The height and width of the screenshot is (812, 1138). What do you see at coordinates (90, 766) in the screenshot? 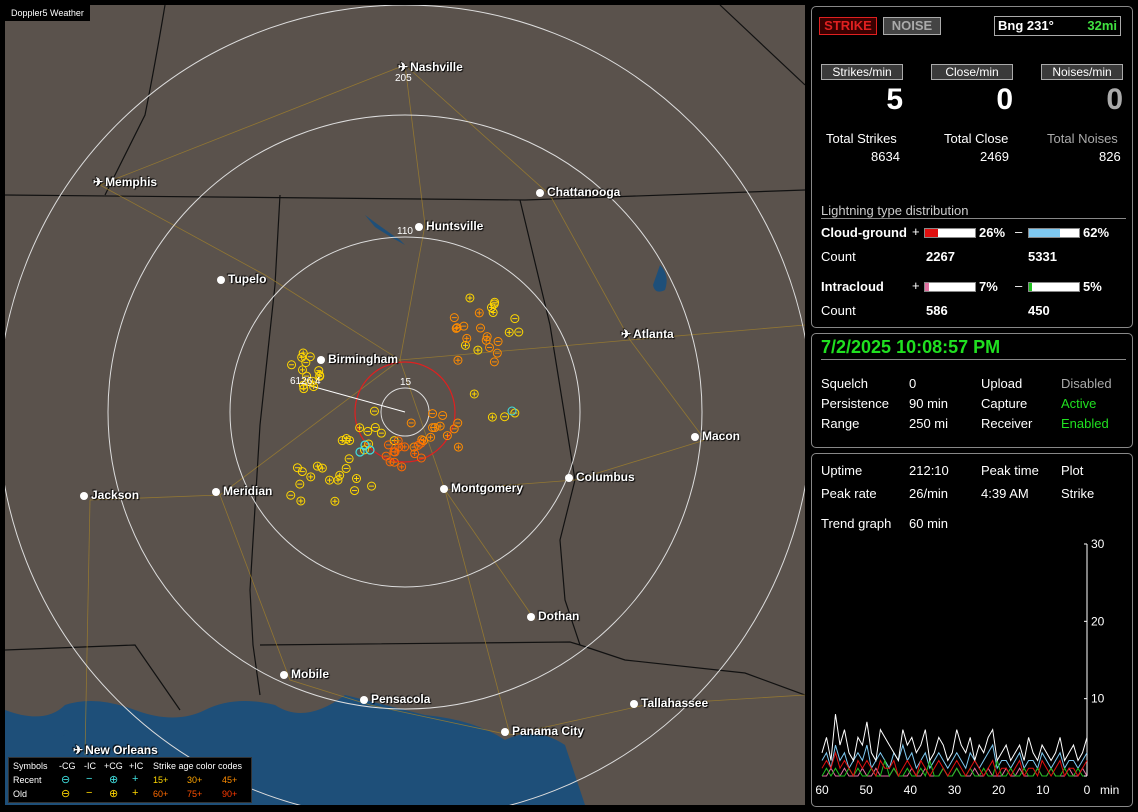
I see `legend-header-neg-ic: -IC` at bounding box center [90, 766].